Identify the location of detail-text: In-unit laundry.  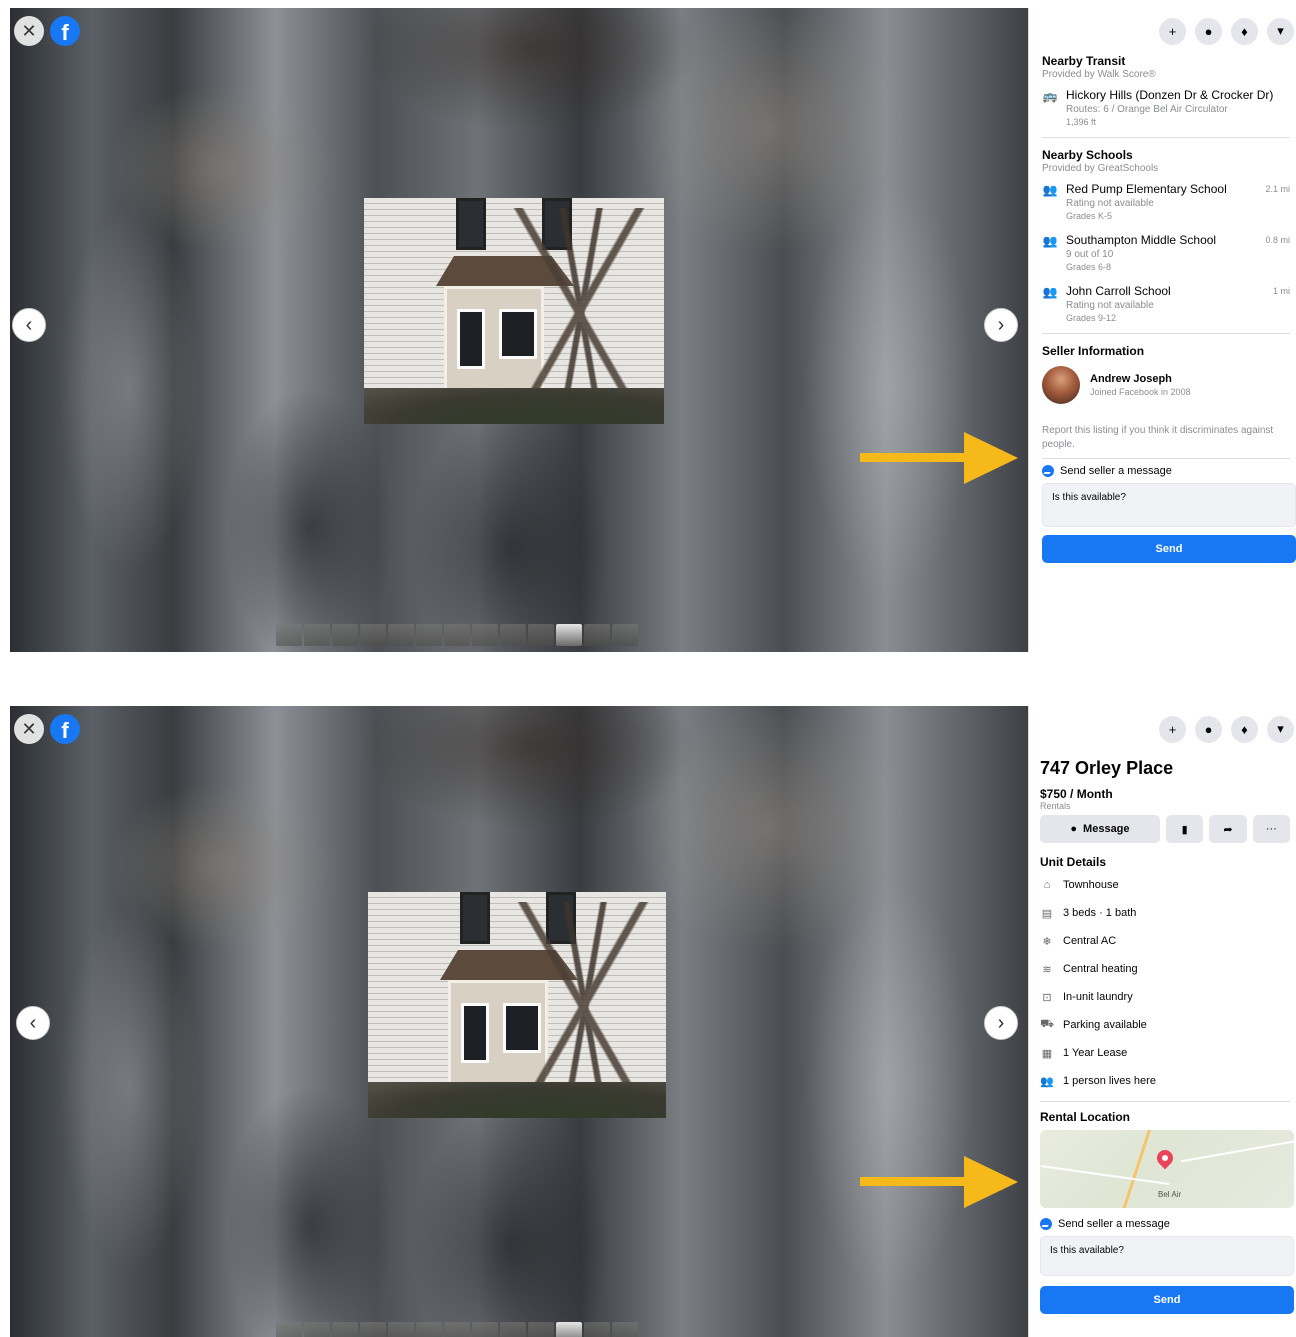
(1098, 997).